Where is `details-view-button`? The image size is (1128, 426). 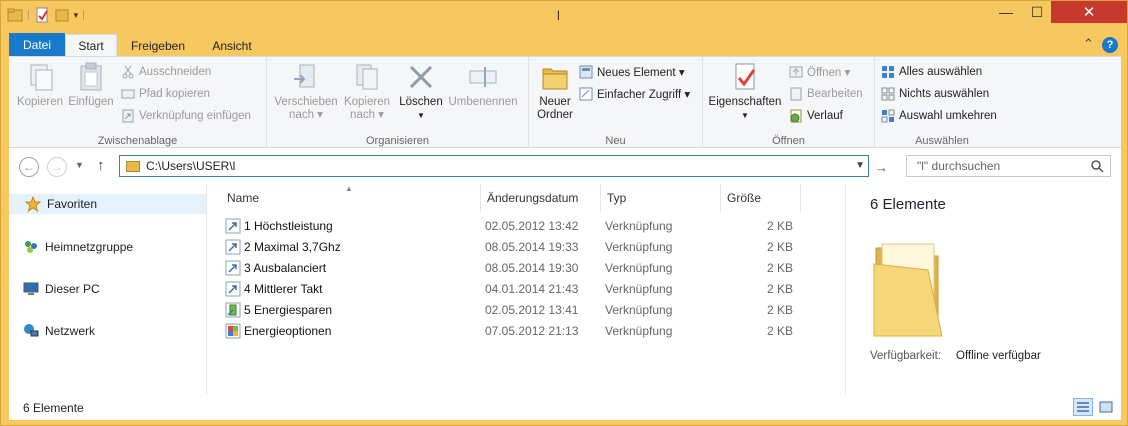 details-view-button is located at coordinates (1083, 407).